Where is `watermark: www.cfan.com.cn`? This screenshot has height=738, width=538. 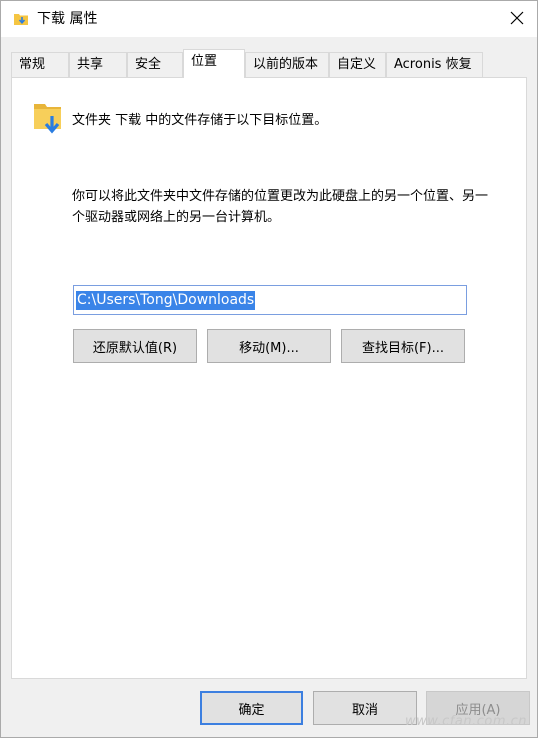
watermark: www.cfan.com.cn is located at coordinates (465, 721).